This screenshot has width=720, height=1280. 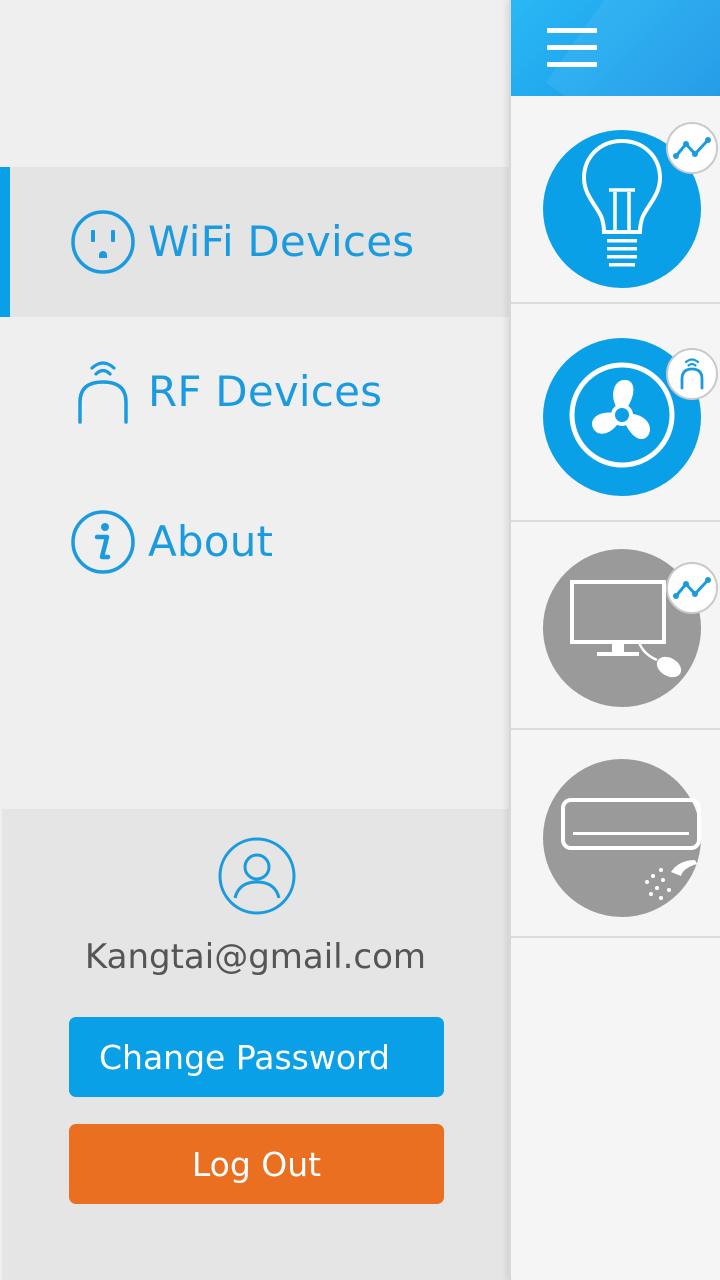 I want to click on menu-item-label: About, so click(x=211, y=541).